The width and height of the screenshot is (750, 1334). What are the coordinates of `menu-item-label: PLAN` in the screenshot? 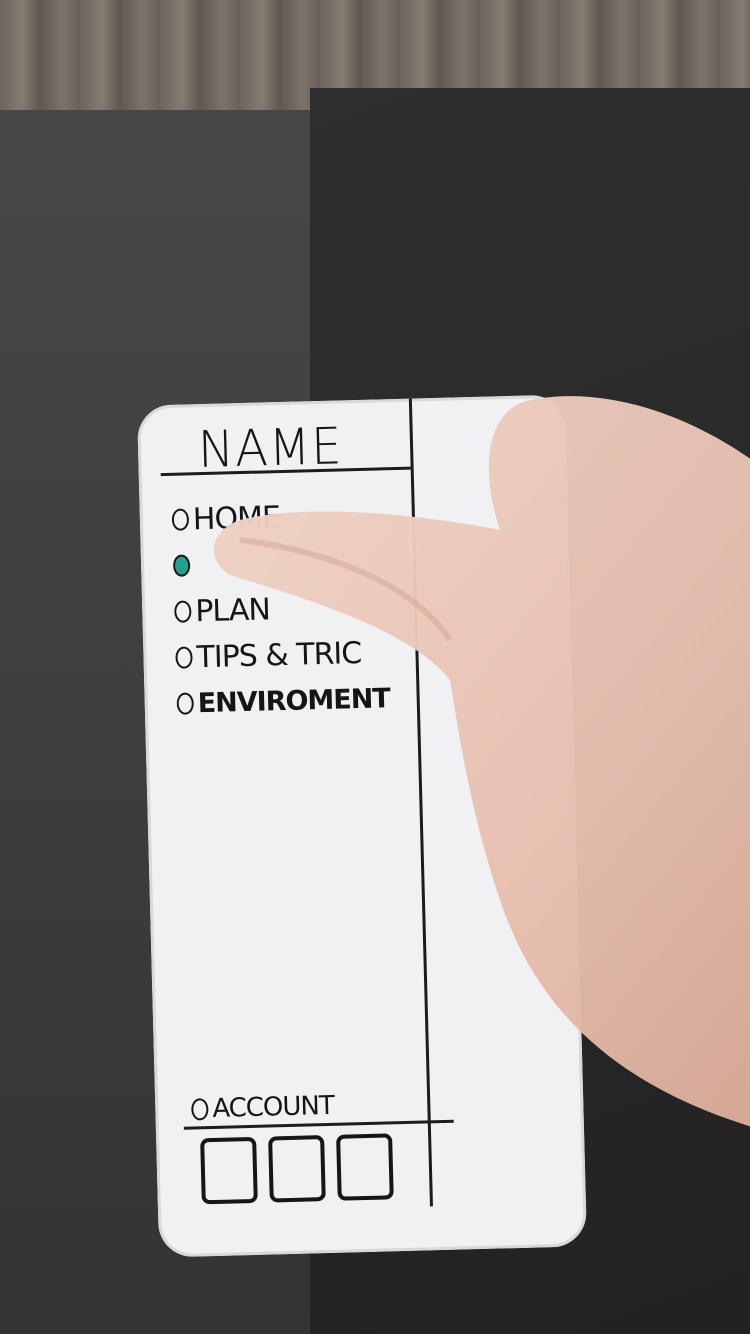 It's located at (232, 610).